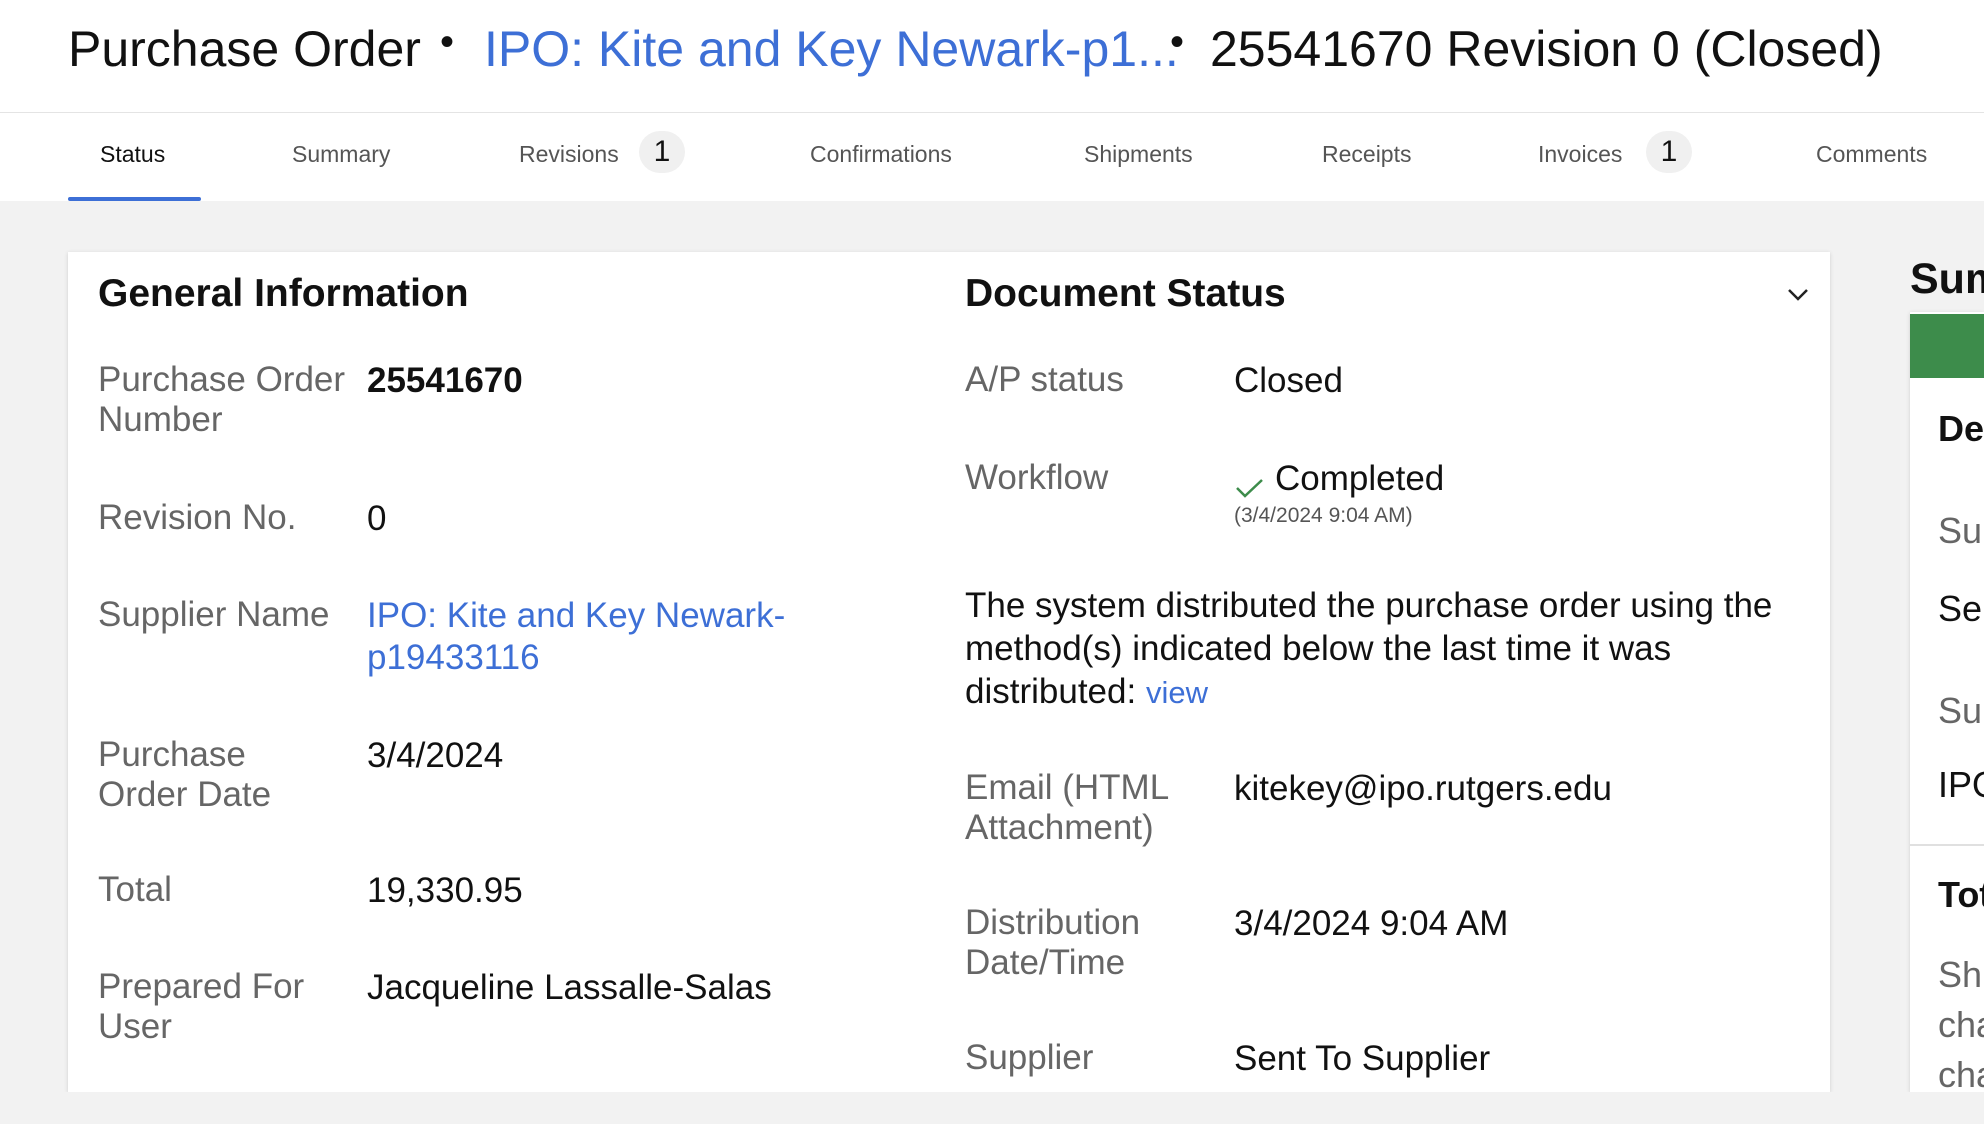  What do you see at coordinates (1288, 380) in the screenshot?
I see `ap-status-value: Closed` at bounding box center [1288, 380].